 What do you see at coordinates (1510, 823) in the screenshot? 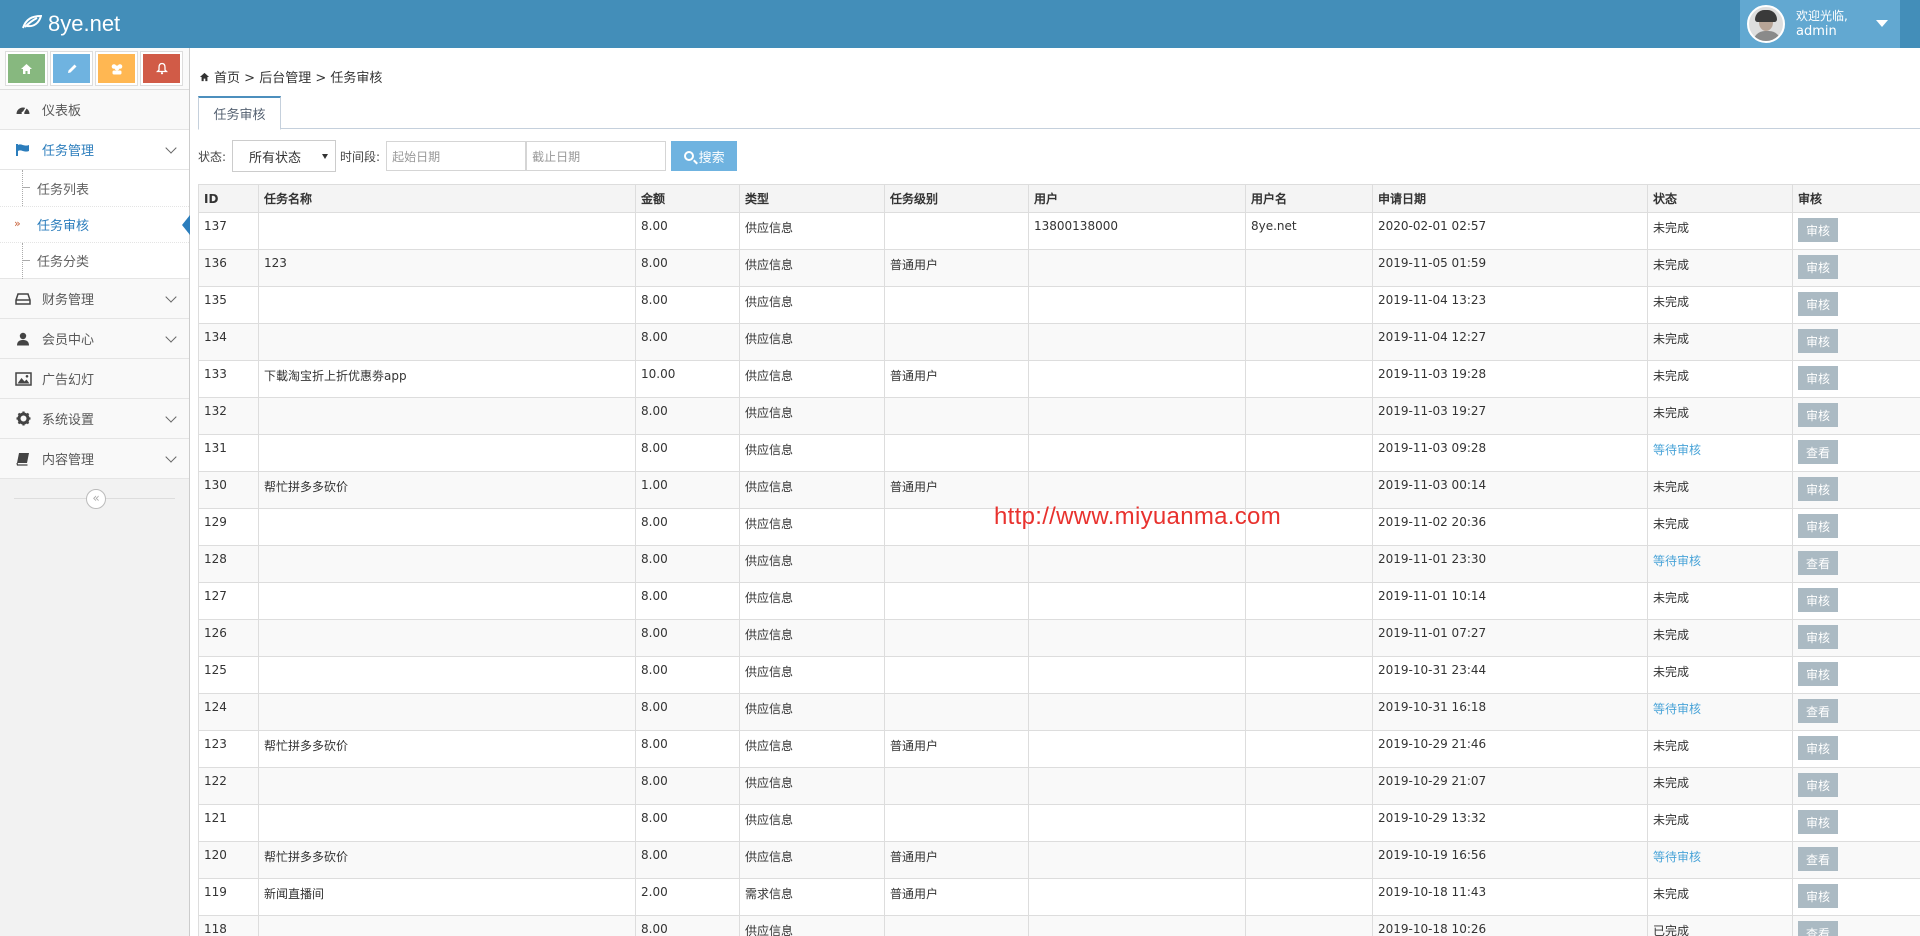
I see `cell-date: 2019-10-29 13:32` at bounding box center [1510, 823].